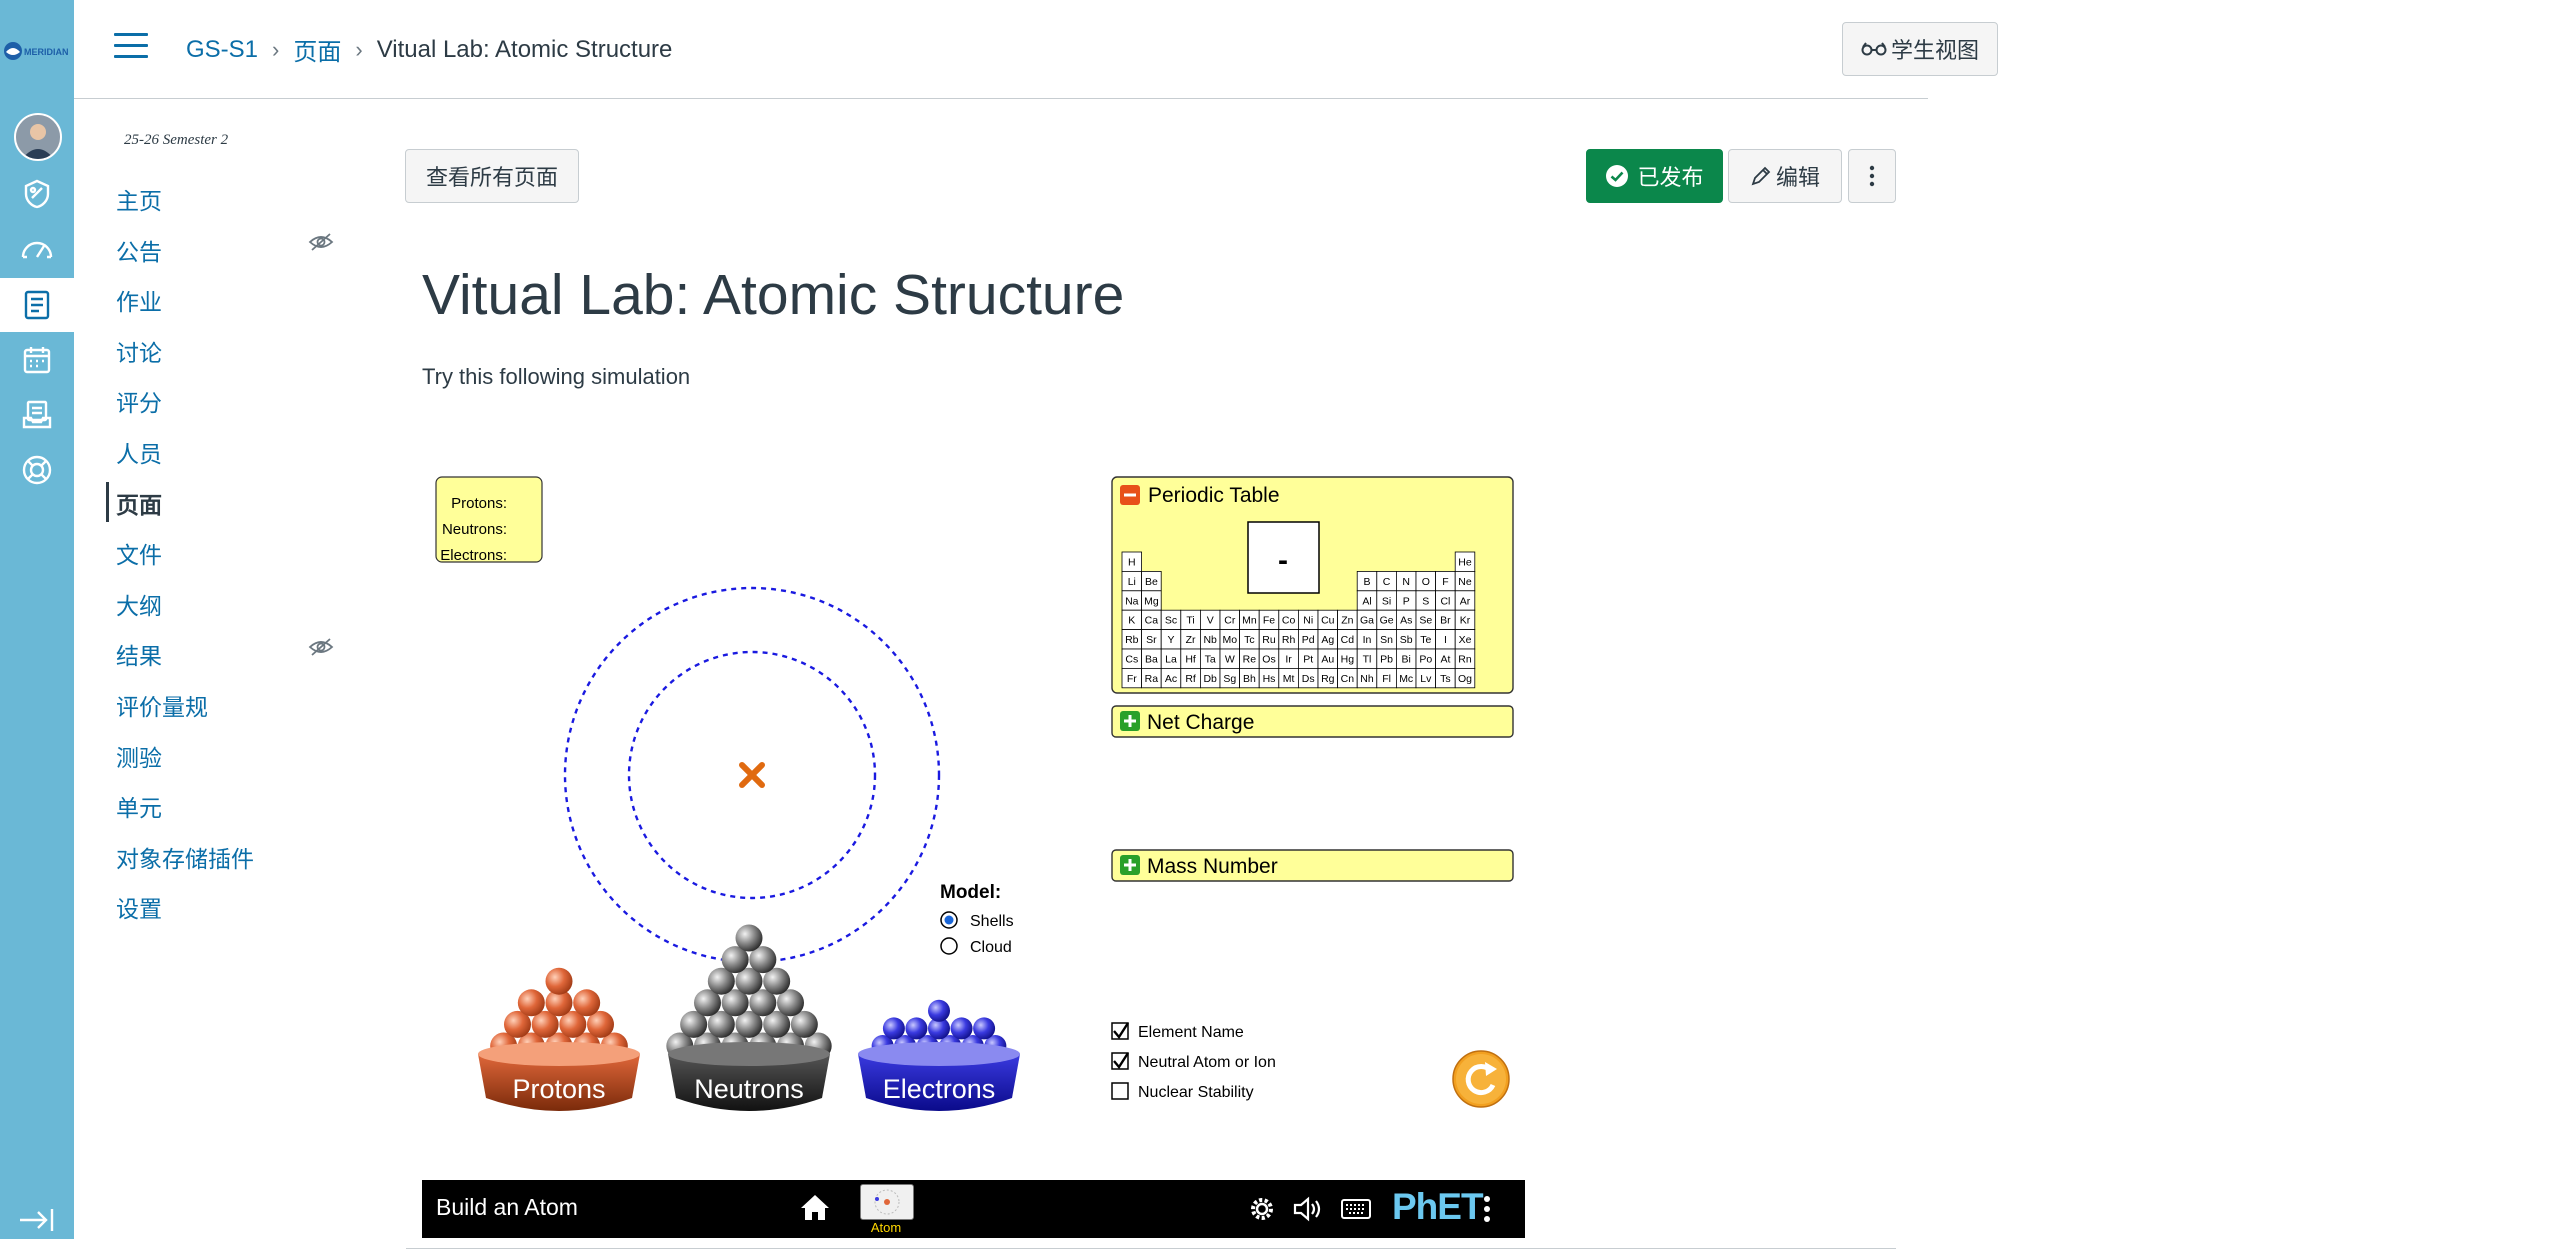 The height and width of the screenshot is (1249, 2559). I want to click on course-nav-modules: 单元, so click(139, 806).